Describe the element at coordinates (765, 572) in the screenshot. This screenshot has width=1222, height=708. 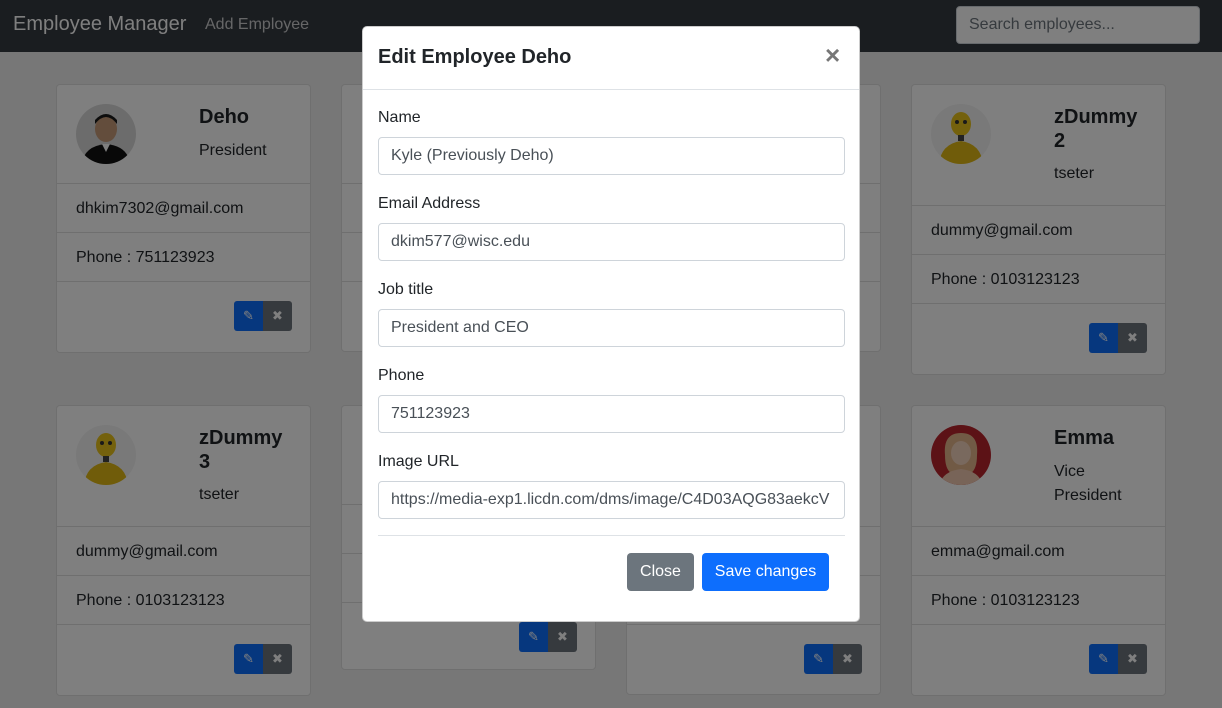
I see `save-changes-button: Save changes` at that location.